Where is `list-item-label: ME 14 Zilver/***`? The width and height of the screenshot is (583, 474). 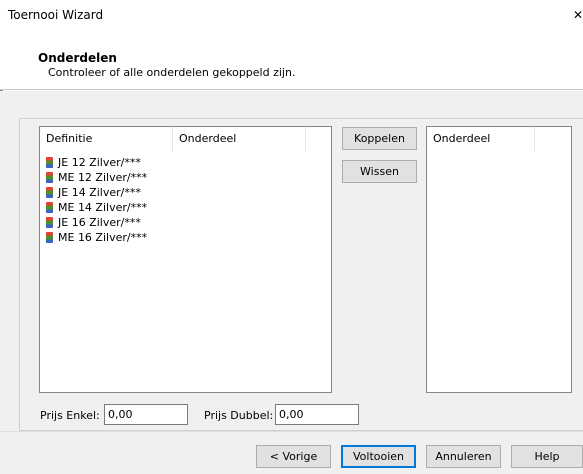 list-item-label: ME 14 Zilver/*** is located at coordinates (103, 207).